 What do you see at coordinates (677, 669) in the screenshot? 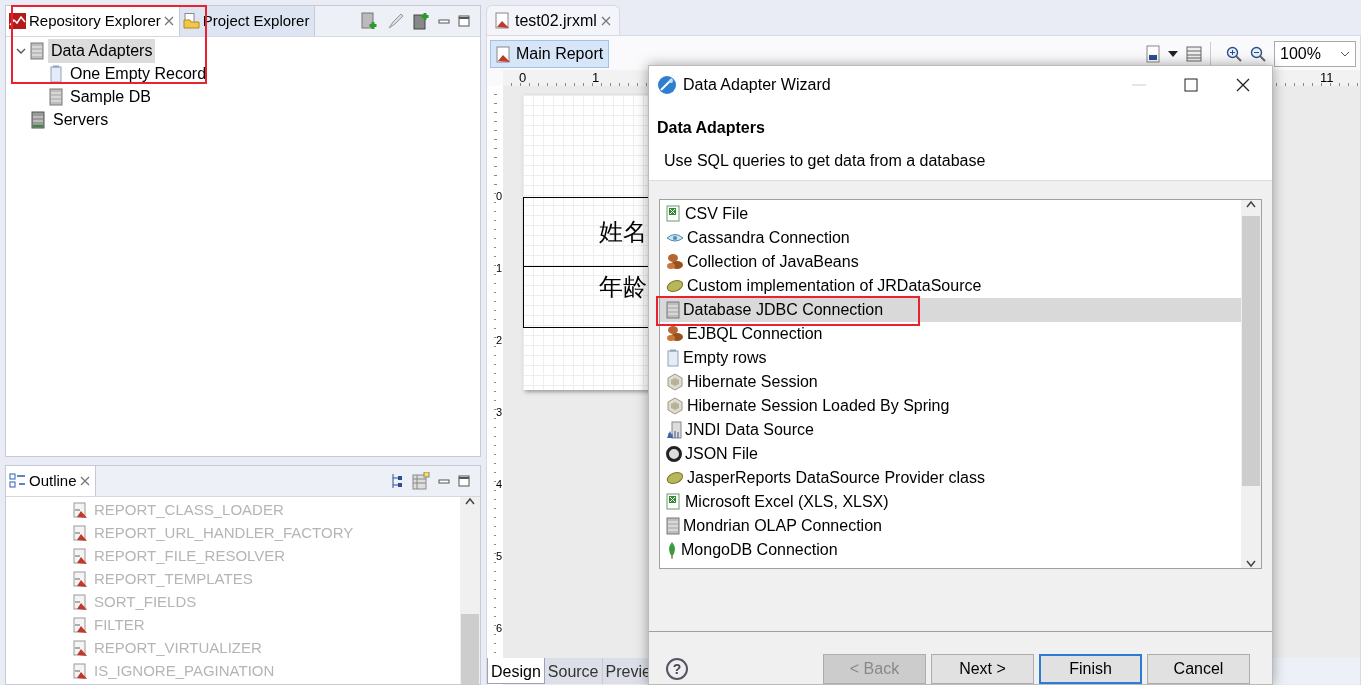
I see `help-button: ?` at bounding box center [677, 669].